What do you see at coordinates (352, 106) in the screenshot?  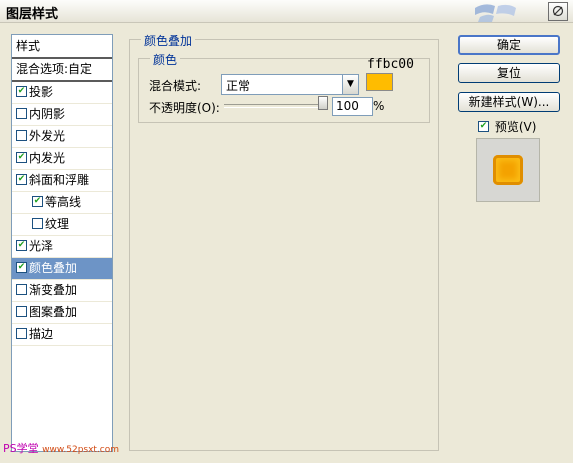 I see `opacity-input: 100` at bounding box center [352, 106].